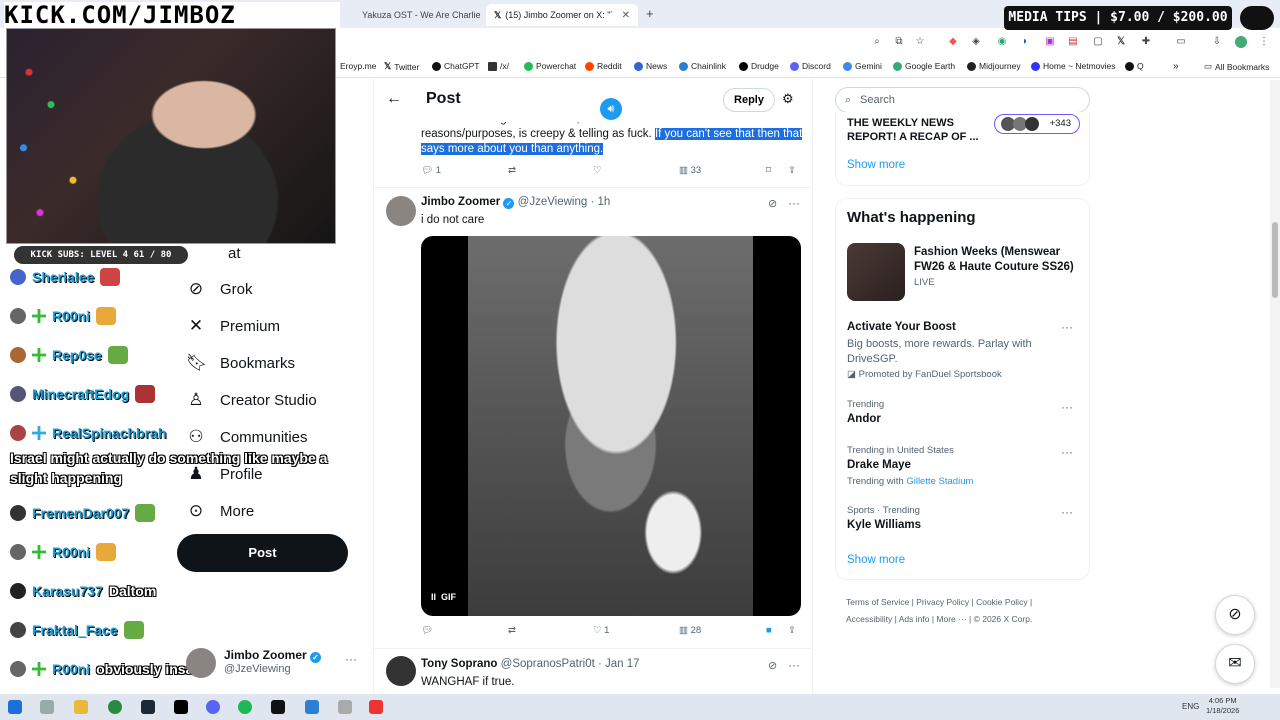 The image size is (1280, 720). What do you see at coordinates (650, 13) in the screenshot?
I see `new-tab-button: +` at bounding box center [650, 13].